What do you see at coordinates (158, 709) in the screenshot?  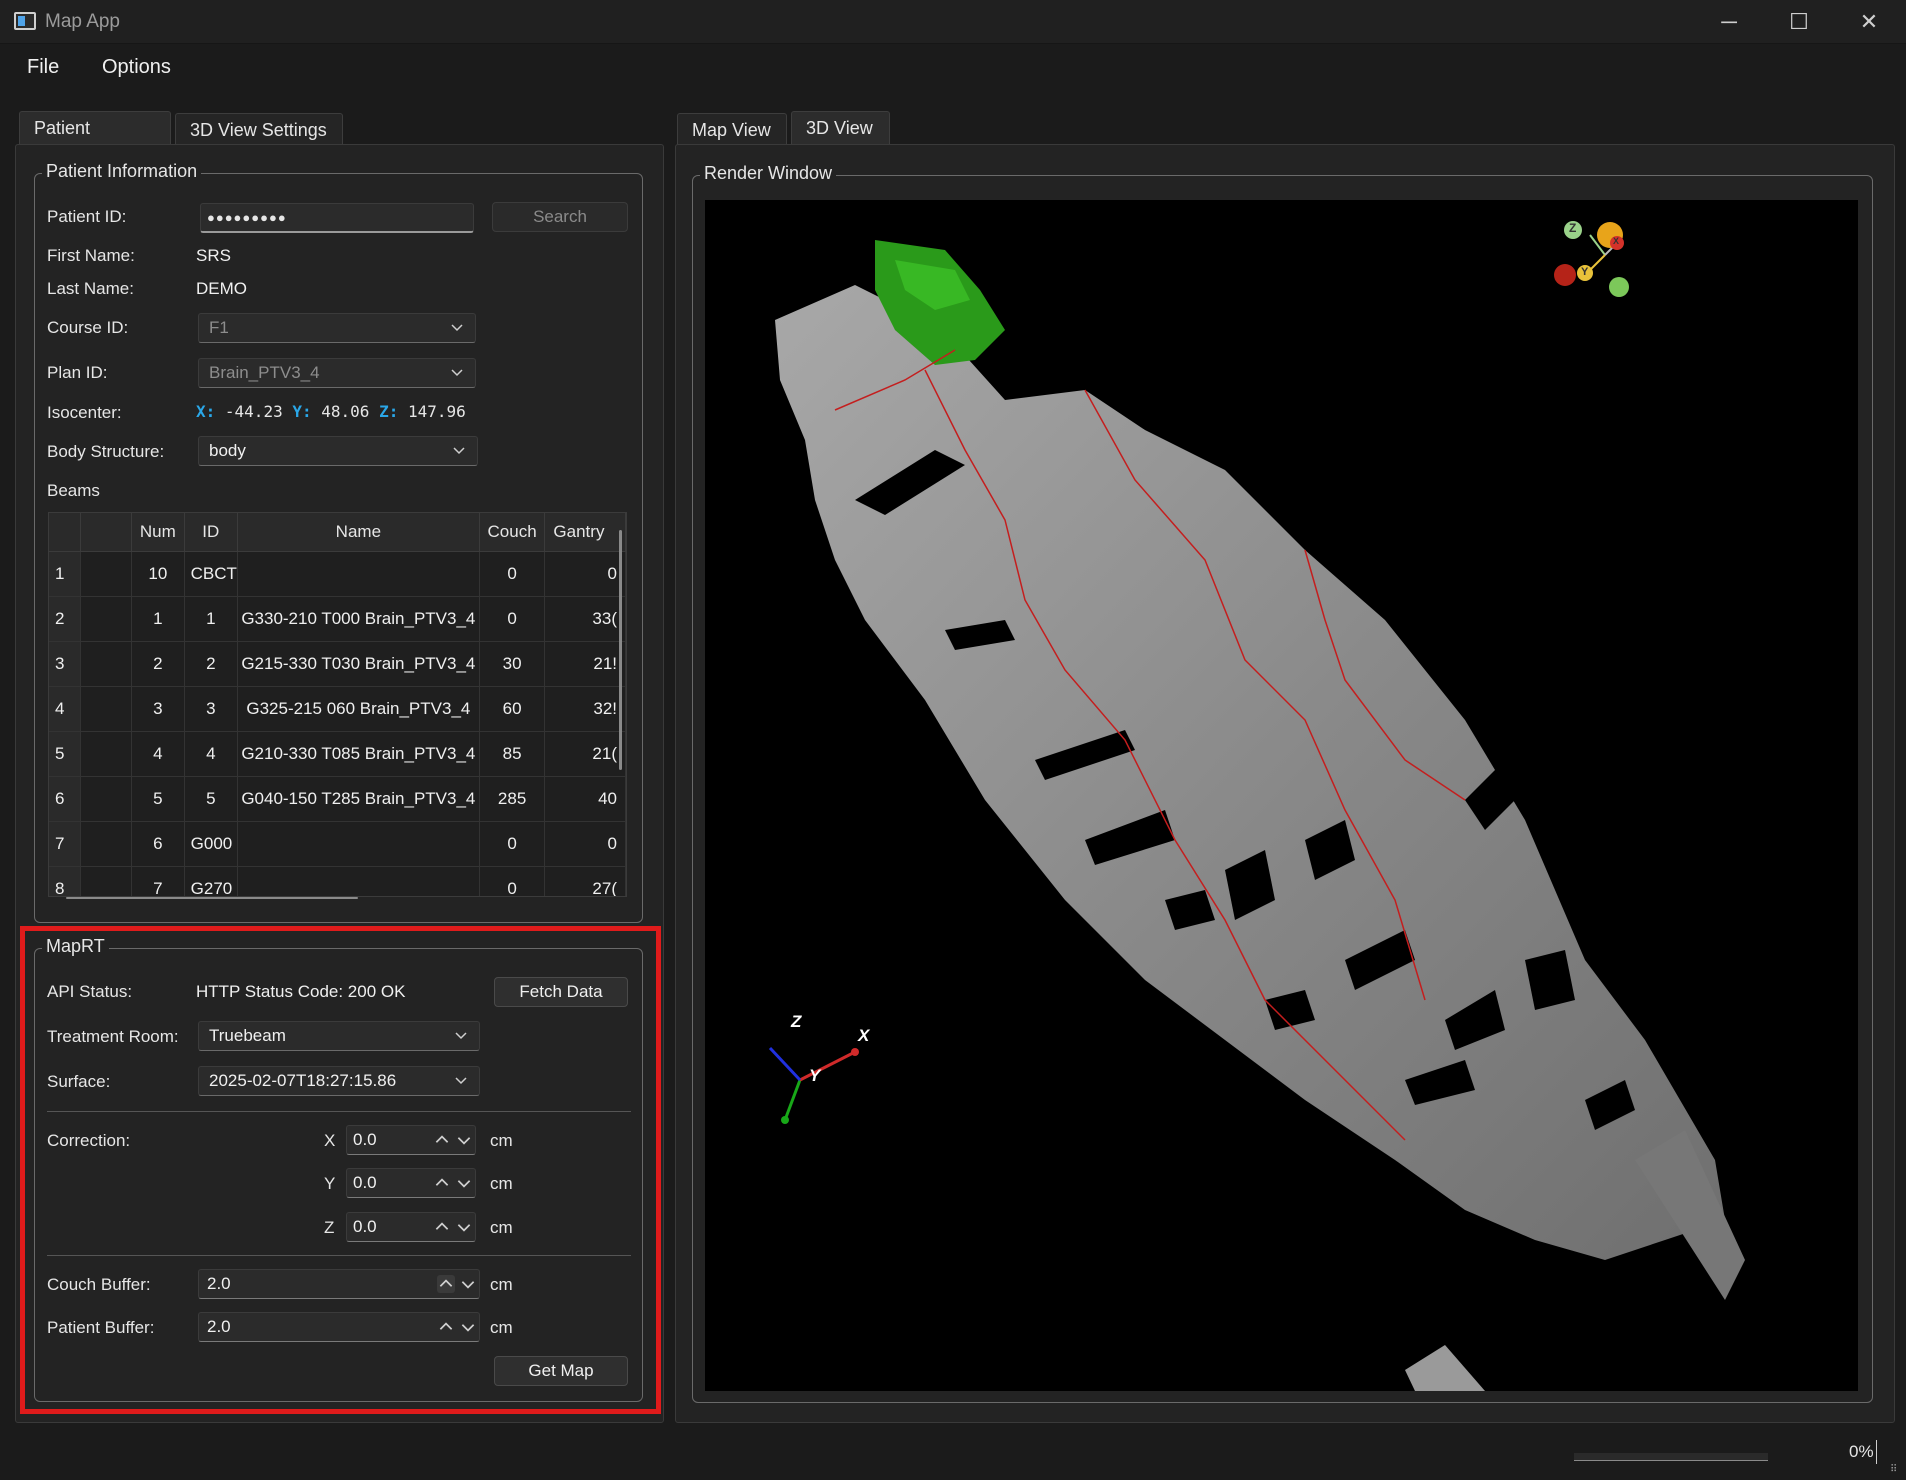 I see `cell-num: 3` at bounding box center [158, 709].